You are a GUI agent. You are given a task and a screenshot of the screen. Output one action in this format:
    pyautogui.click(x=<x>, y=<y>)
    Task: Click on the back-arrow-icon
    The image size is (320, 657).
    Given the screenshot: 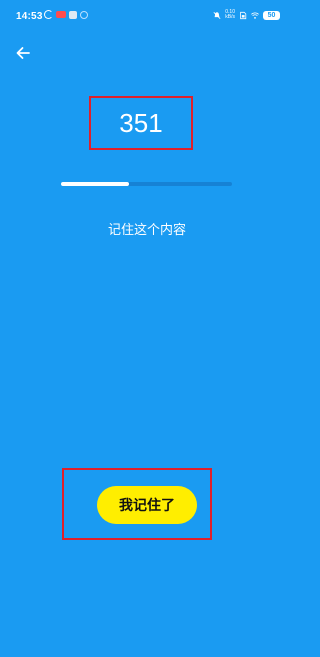 What is the action you would take?
    pyautogui.click(x=23, y=53)
    